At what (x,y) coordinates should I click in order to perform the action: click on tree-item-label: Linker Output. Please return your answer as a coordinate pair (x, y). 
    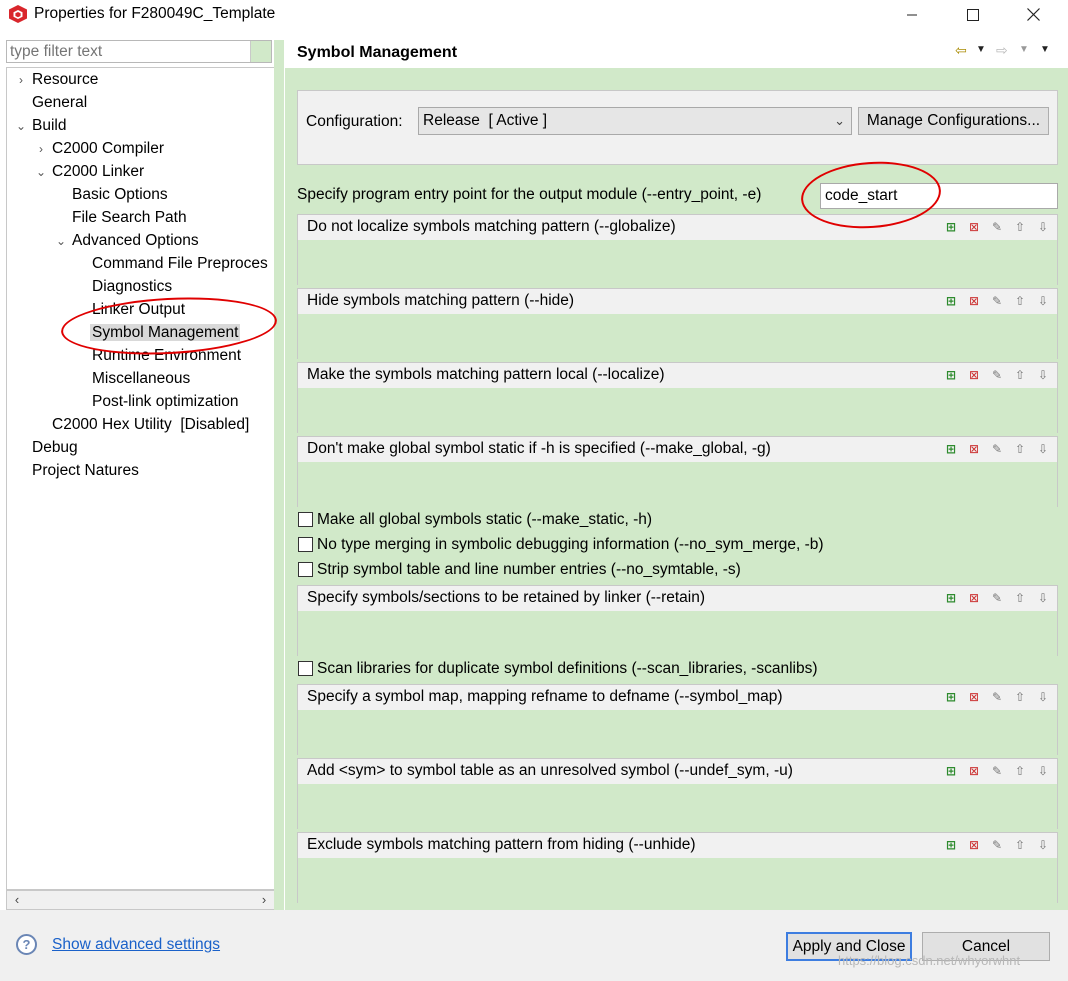
    Looking at the image, I should click on (139, 309).